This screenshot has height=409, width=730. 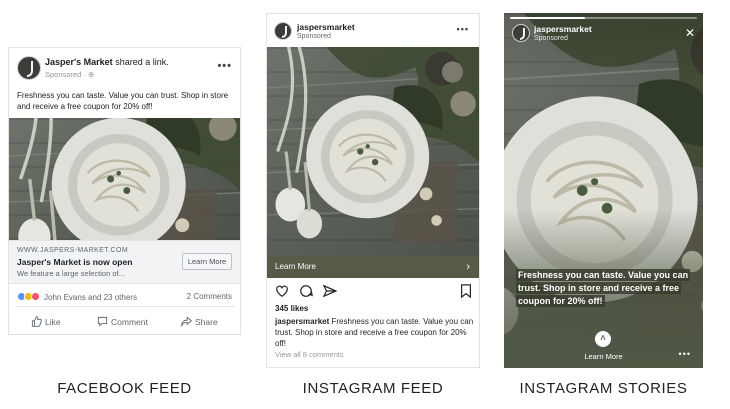 I want to click on instagram-stories-caption: INSTAGRAM STORIES, so click(x=603, y=388).